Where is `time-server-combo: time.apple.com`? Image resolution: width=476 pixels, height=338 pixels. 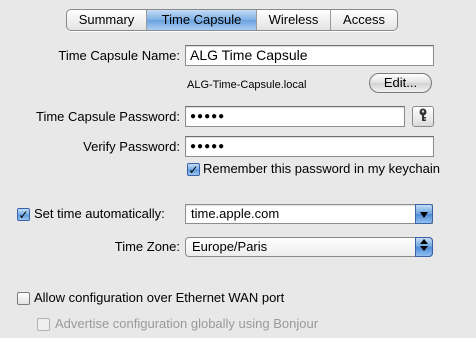 time-server-combo: time.apple.com is located at coordinates (309, 214).